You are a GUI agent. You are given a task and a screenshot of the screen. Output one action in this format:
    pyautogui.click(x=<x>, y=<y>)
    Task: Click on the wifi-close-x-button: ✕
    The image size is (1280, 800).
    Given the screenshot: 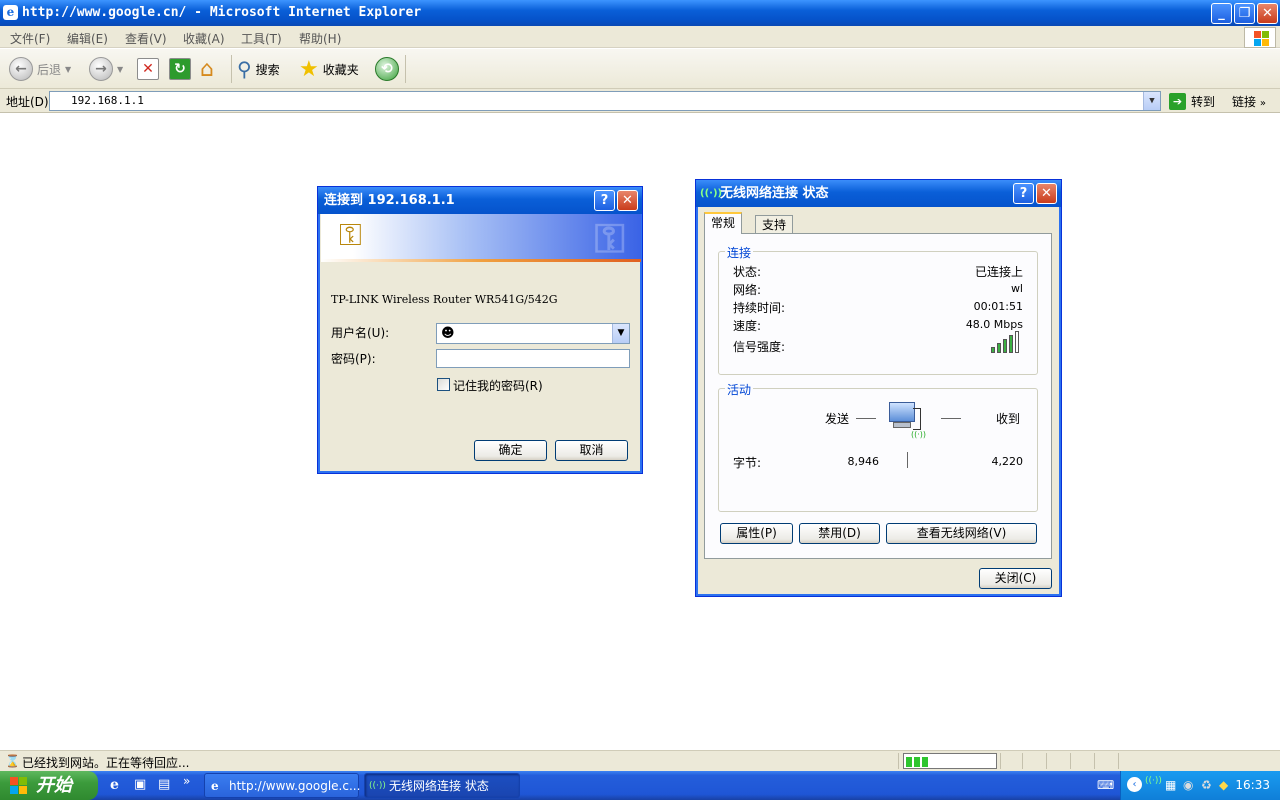 What is the action you would take?
    pyautogui.click(x=1046, y=193)
    